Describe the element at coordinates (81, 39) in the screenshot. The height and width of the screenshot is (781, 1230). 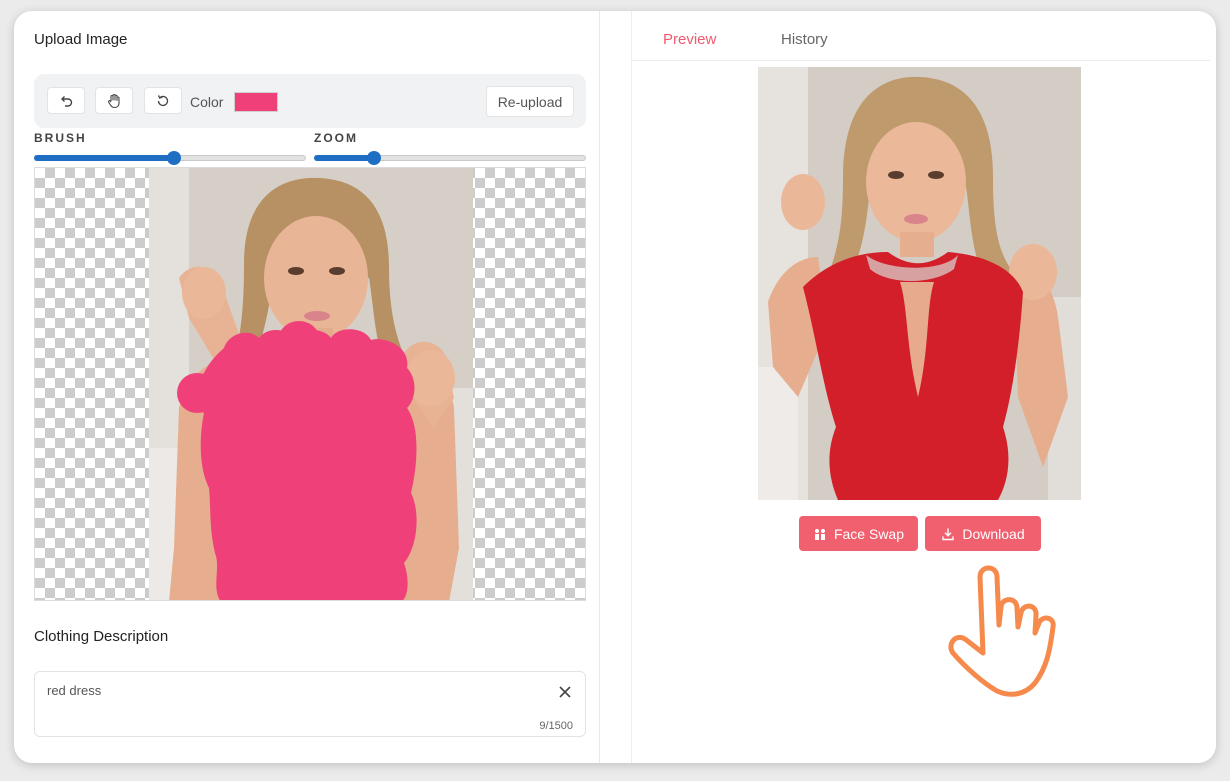
I see `upload-title: Upload Image` at that location.